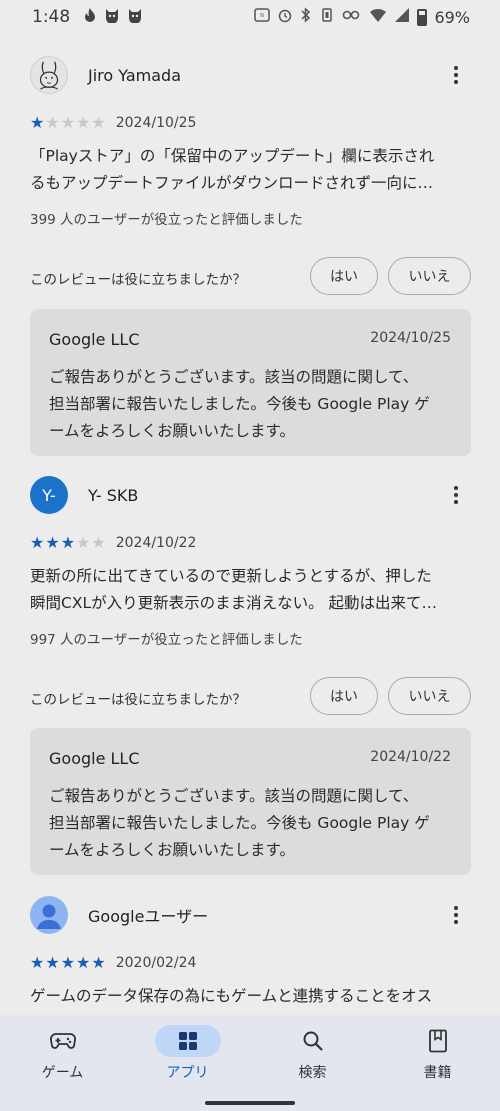 The width and height of the screenshot is (500, 1111). Describe the element at coordinates (113, 122) in the screenshot. I see `rating-row: ★ ★ ★ ★ ★ 2024/10/25` at that location.